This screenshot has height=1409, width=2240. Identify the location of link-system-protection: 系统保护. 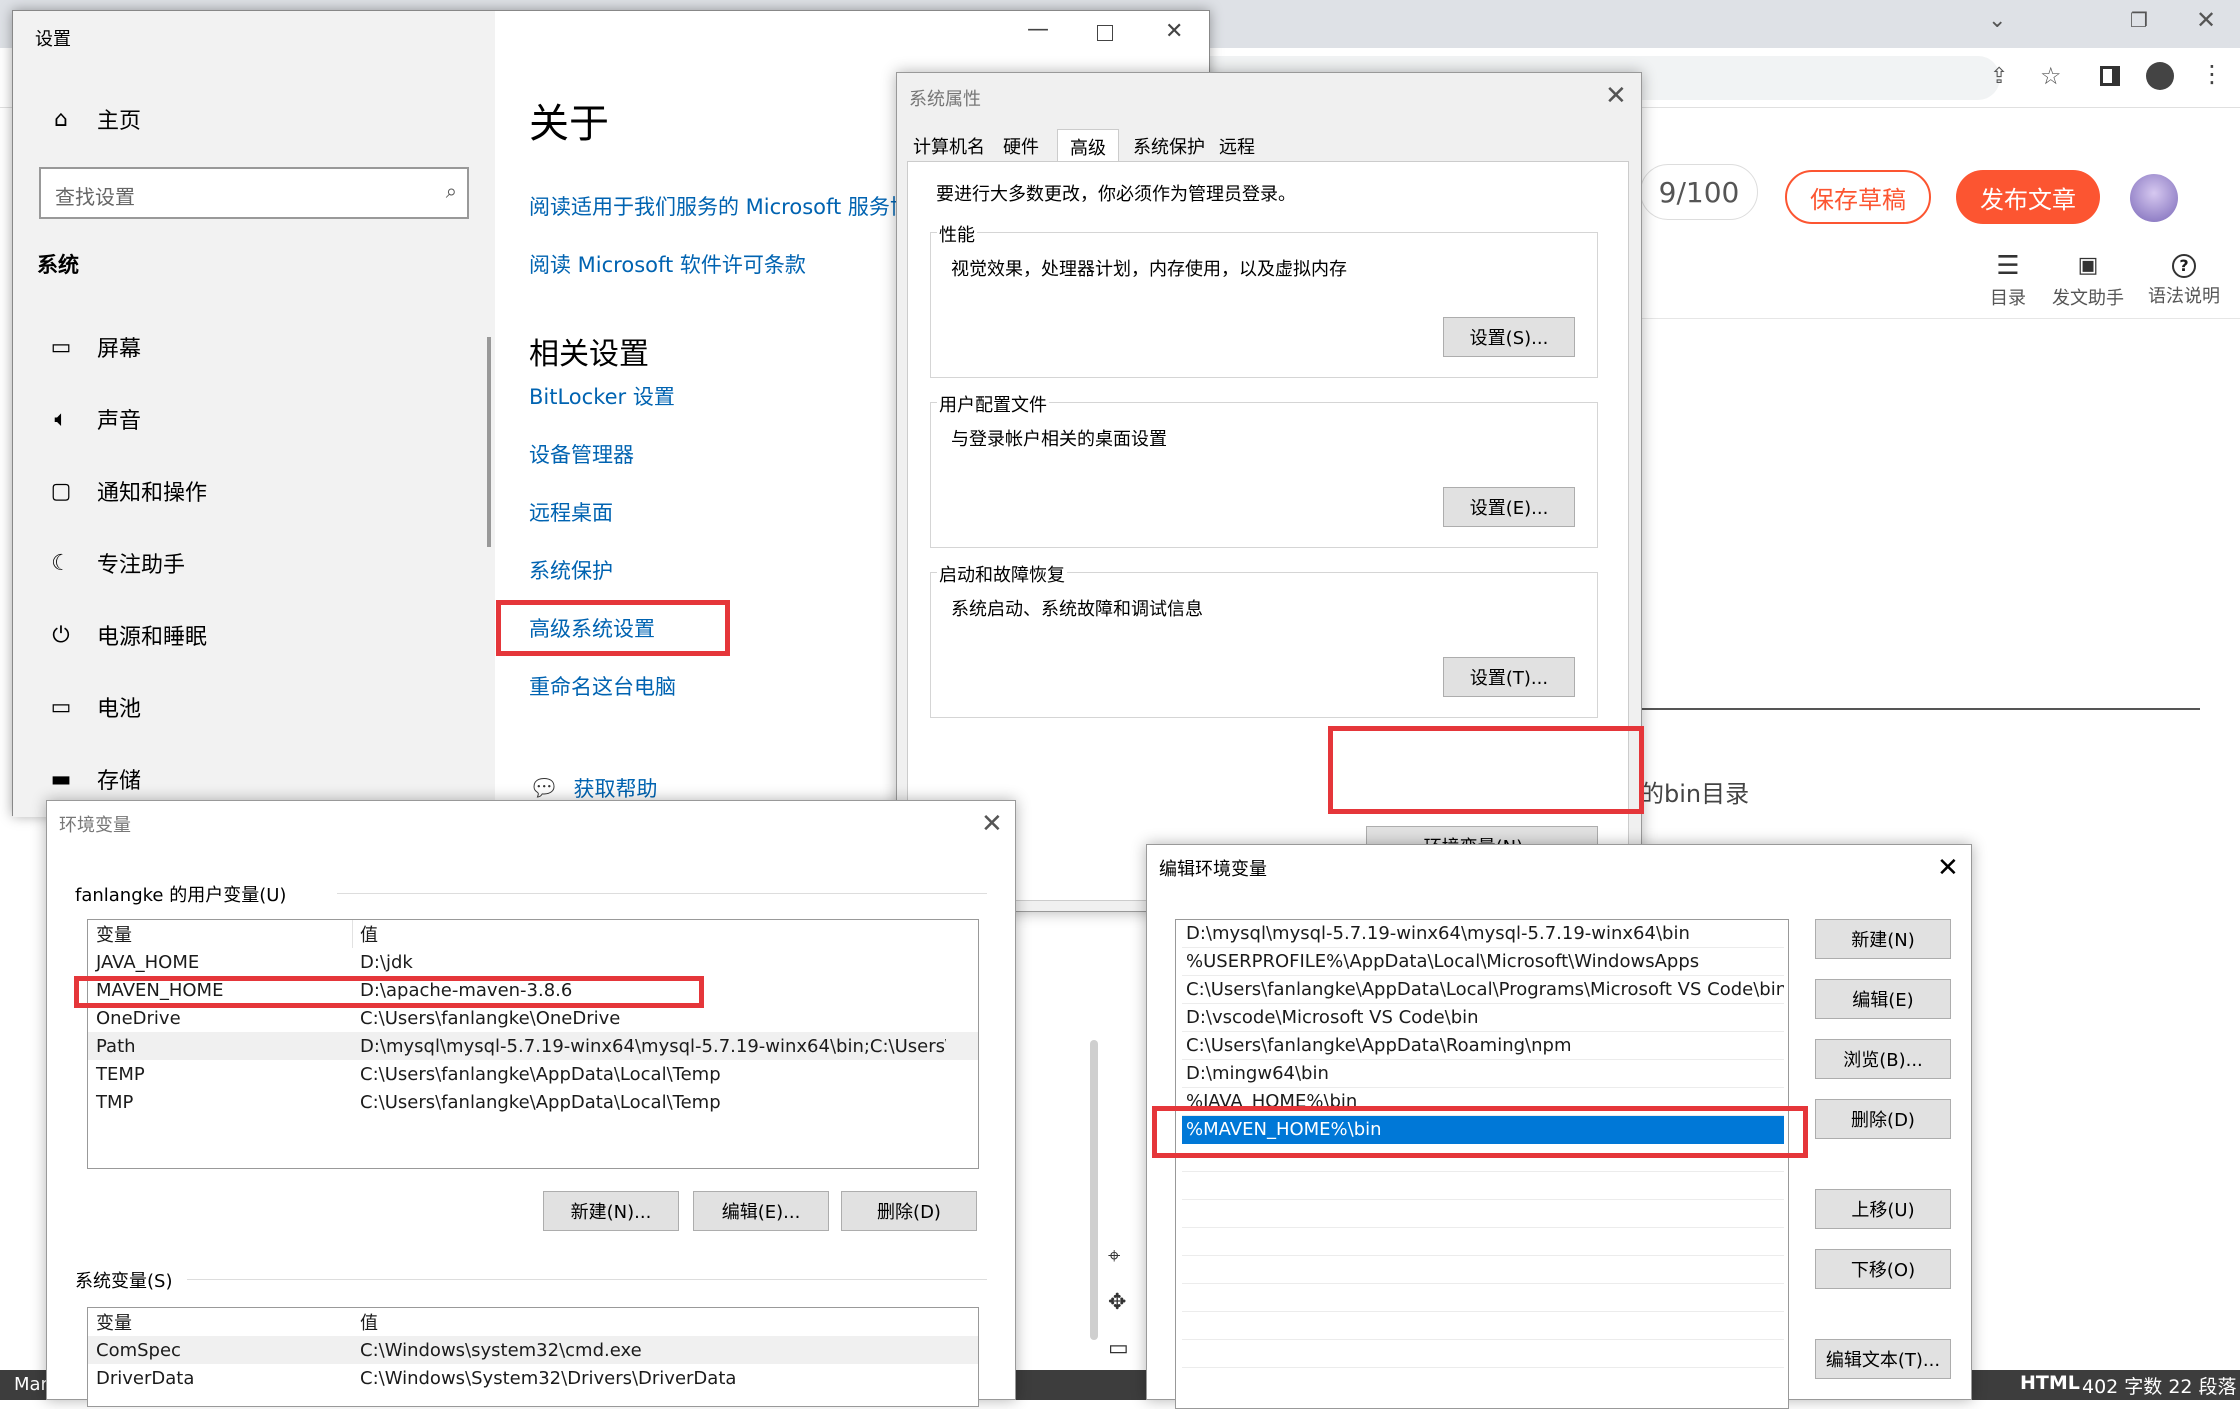
(571, 570).